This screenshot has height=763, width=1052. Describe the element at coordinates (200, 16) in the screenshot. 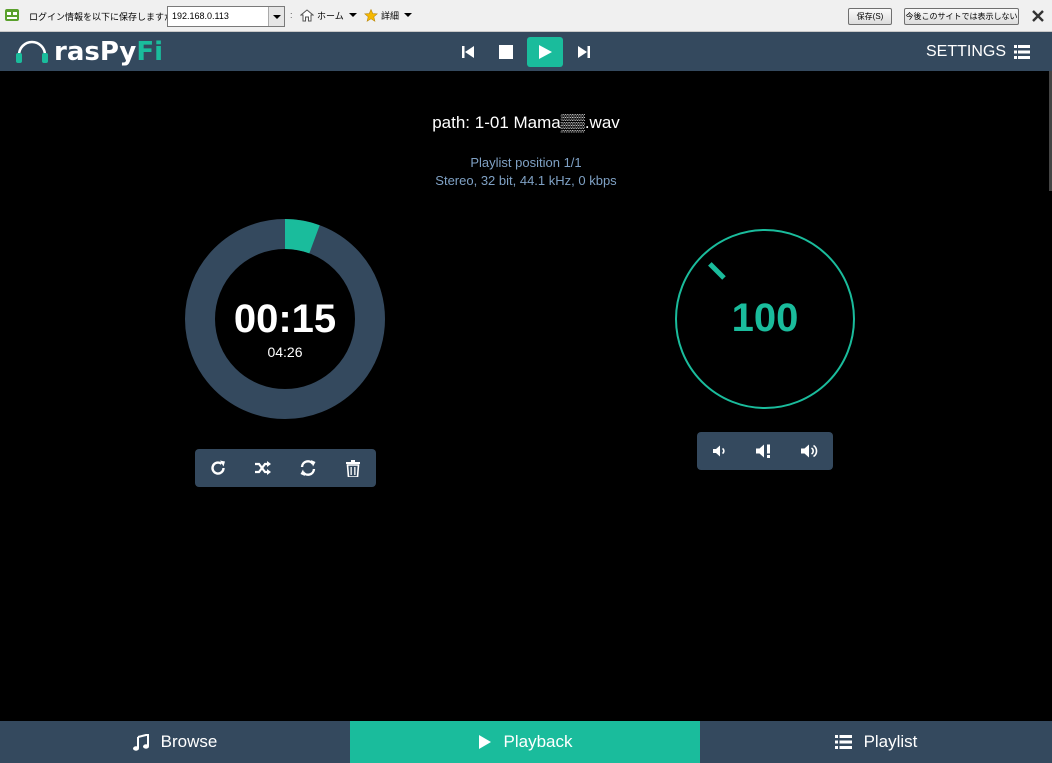

I see `address-value: 192.168.0.113` at that location.